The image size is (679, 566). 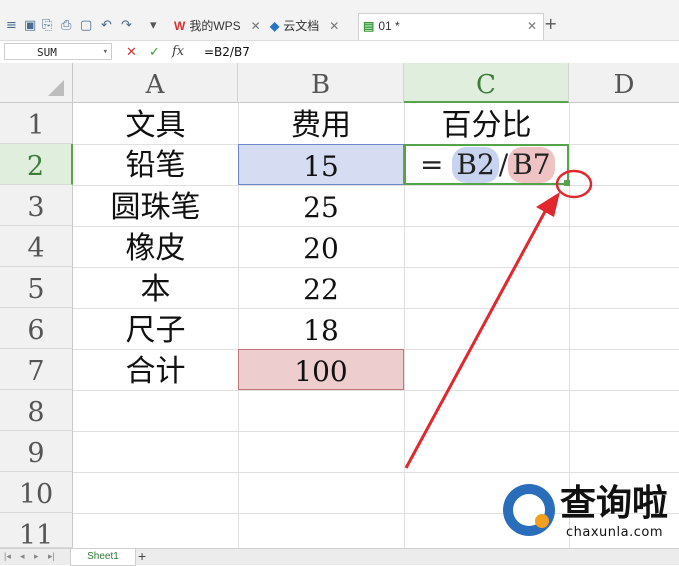 What do you see at coordinates (339, 557) in the screenshot?
I see `sheet-tab-bar: |◂ ◂ ▸ ▸| Sheet1 +` at bounding box center [339, 557].